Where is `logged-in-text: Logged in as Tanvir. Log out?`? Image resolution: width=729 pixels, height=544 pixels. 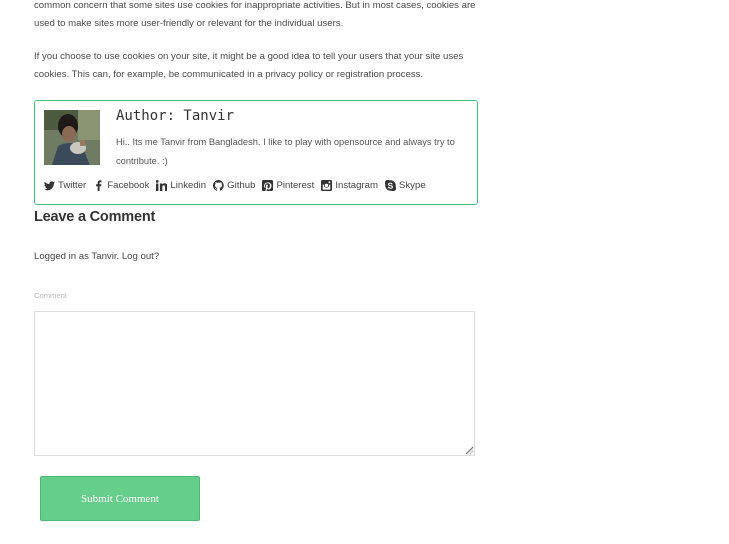 logged-in-text: Logged in as Tanvir. Log out? is located at coordinates (96, 256).